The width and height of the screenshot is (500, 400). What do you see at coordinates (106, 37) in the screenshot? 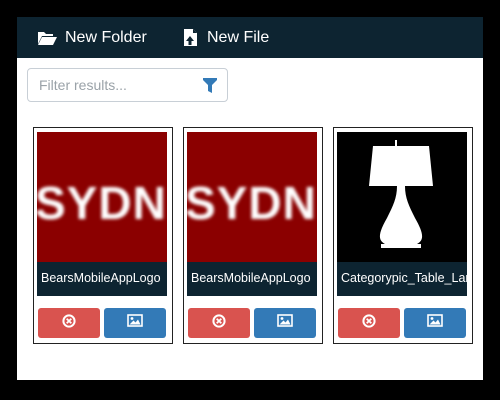
I see `new-folder-label: New Folder` at bounding box center [106, 37].